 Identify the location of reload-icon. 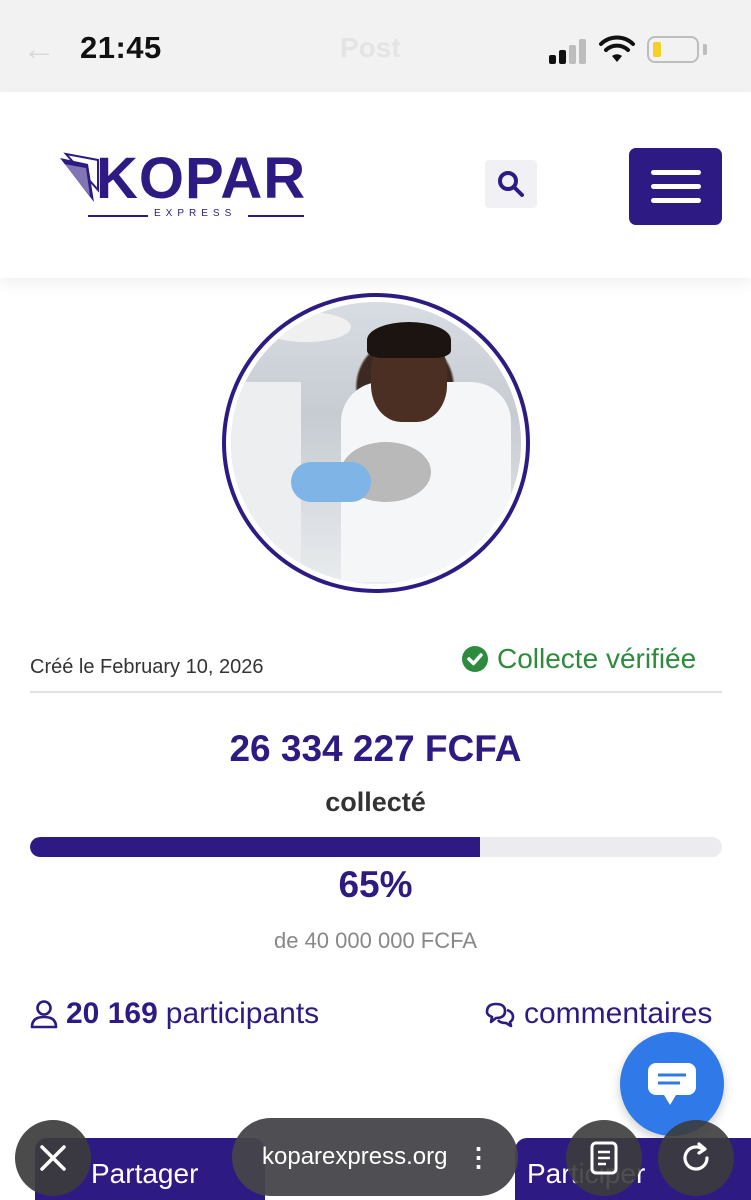
(696, 1156).